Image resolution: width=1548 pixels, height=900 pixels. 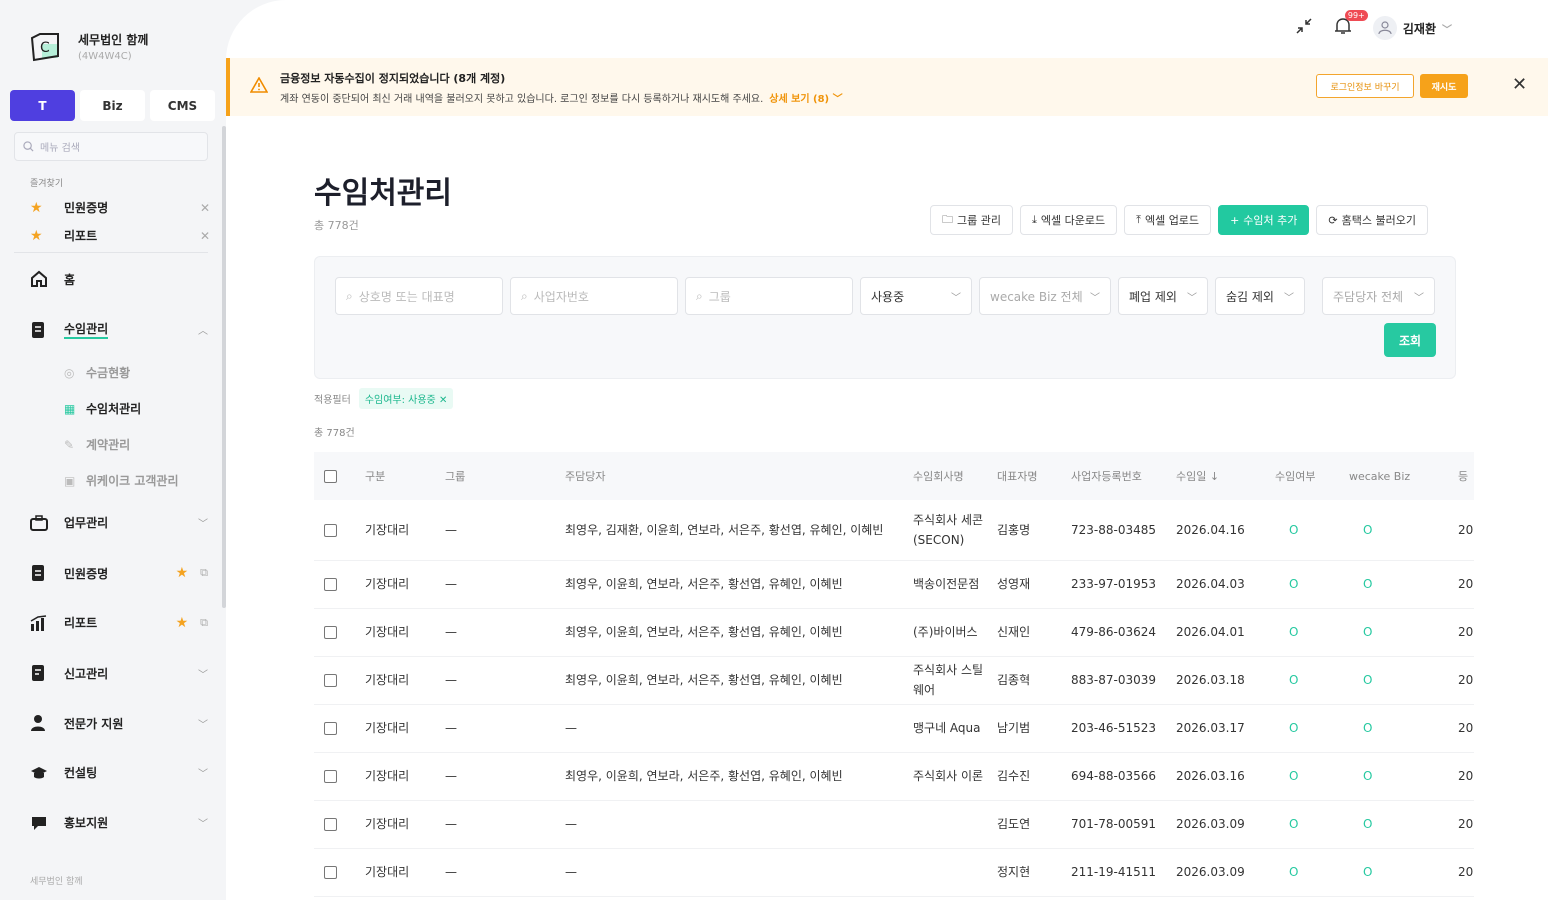 What do you see at coordinates (1113, 632) in the screenshot?
I see `table-cell: 479-86-03624` at bounding box center [1113, 632].